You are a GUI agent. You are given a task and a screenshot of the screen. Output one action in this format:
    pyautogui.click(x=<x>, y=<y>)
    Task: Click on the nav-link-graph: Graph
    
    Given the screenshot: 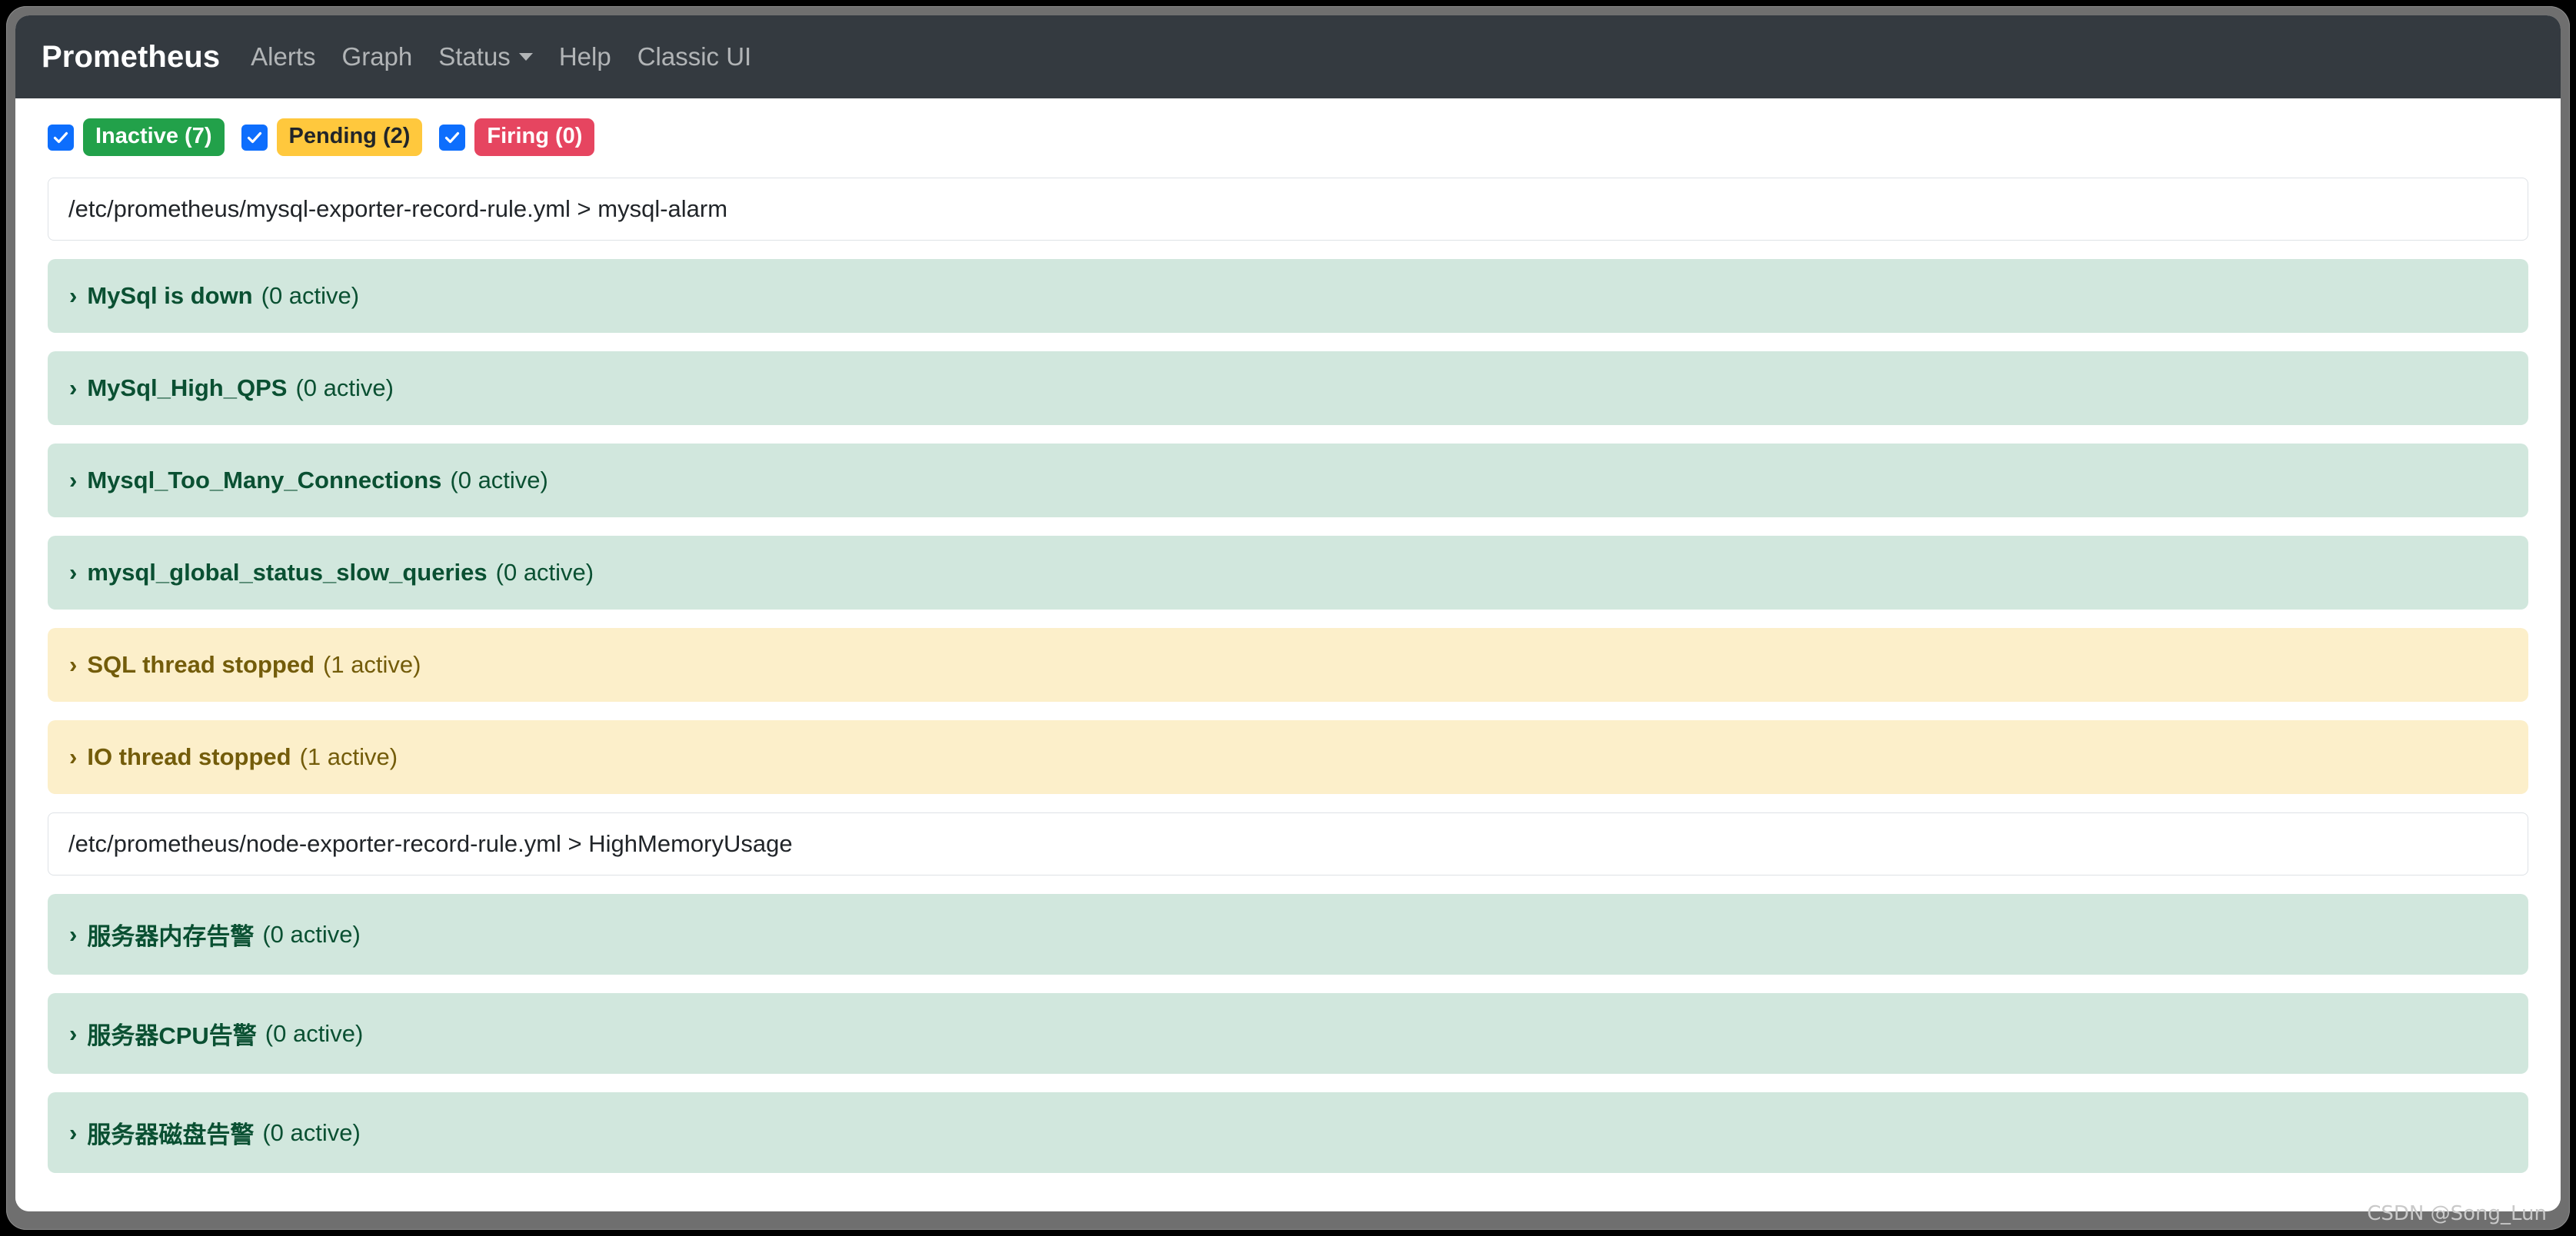 What is the action you would take?
    pyautogui.click(x=378, y=57)
    